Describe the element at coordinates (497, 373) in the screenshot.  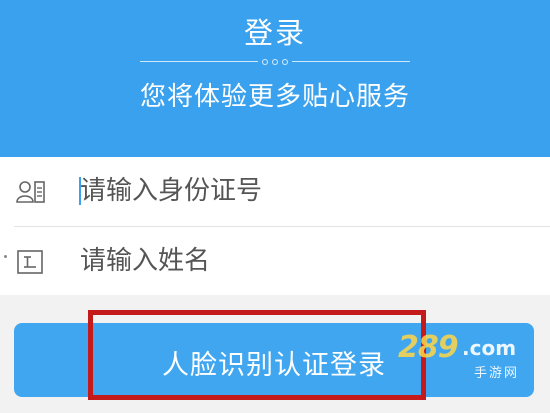
I see `watermark-text: 手游网` at that location.